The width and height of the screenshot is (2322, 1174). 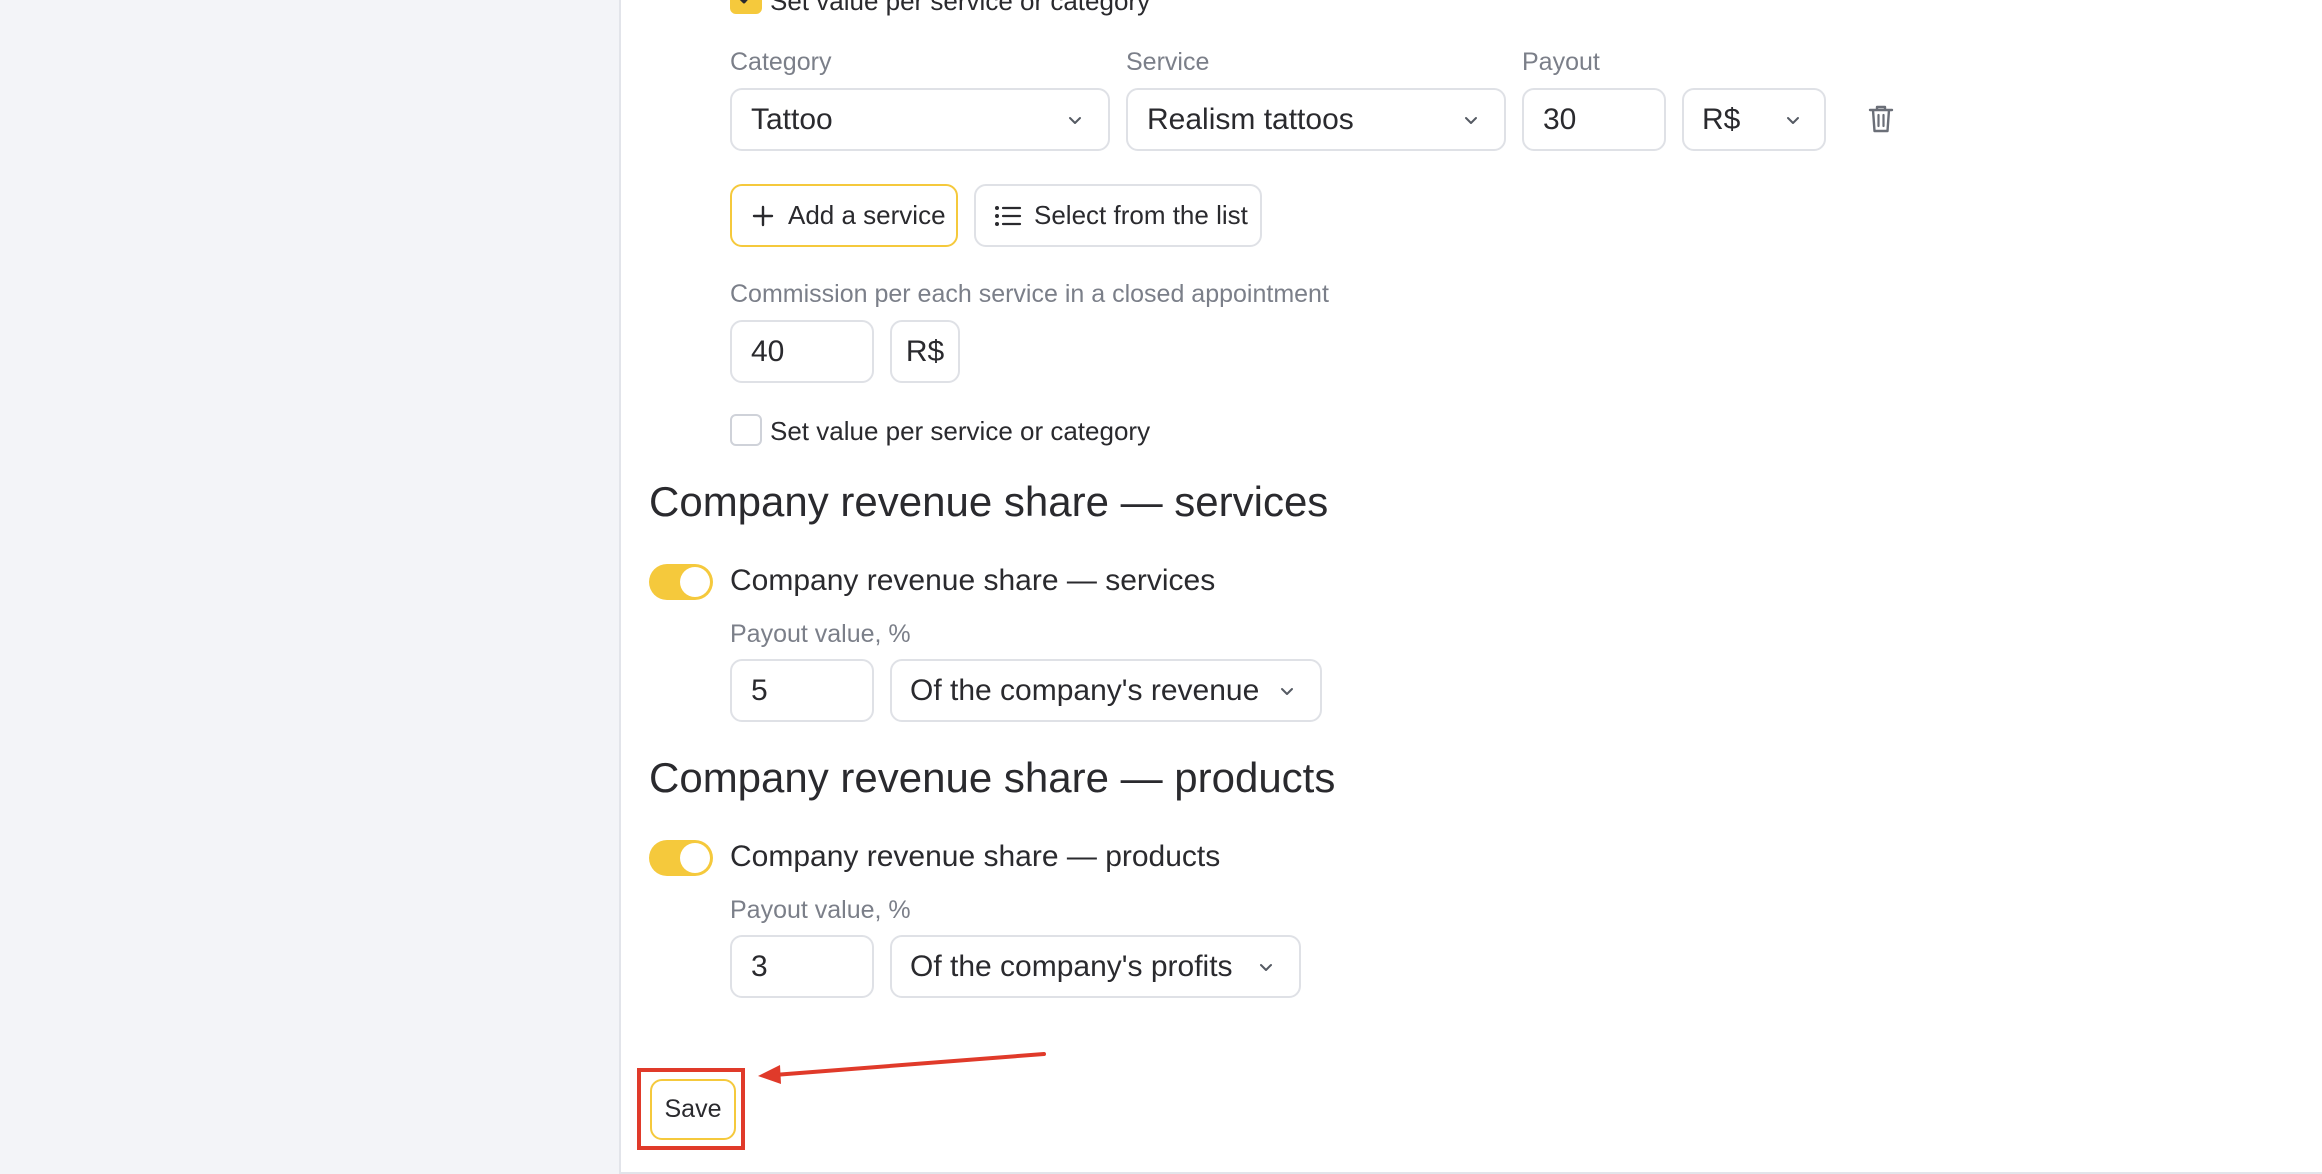 I want to click on set-value-checkbox-label: Set value per service or category, so click(x=960, y=431).